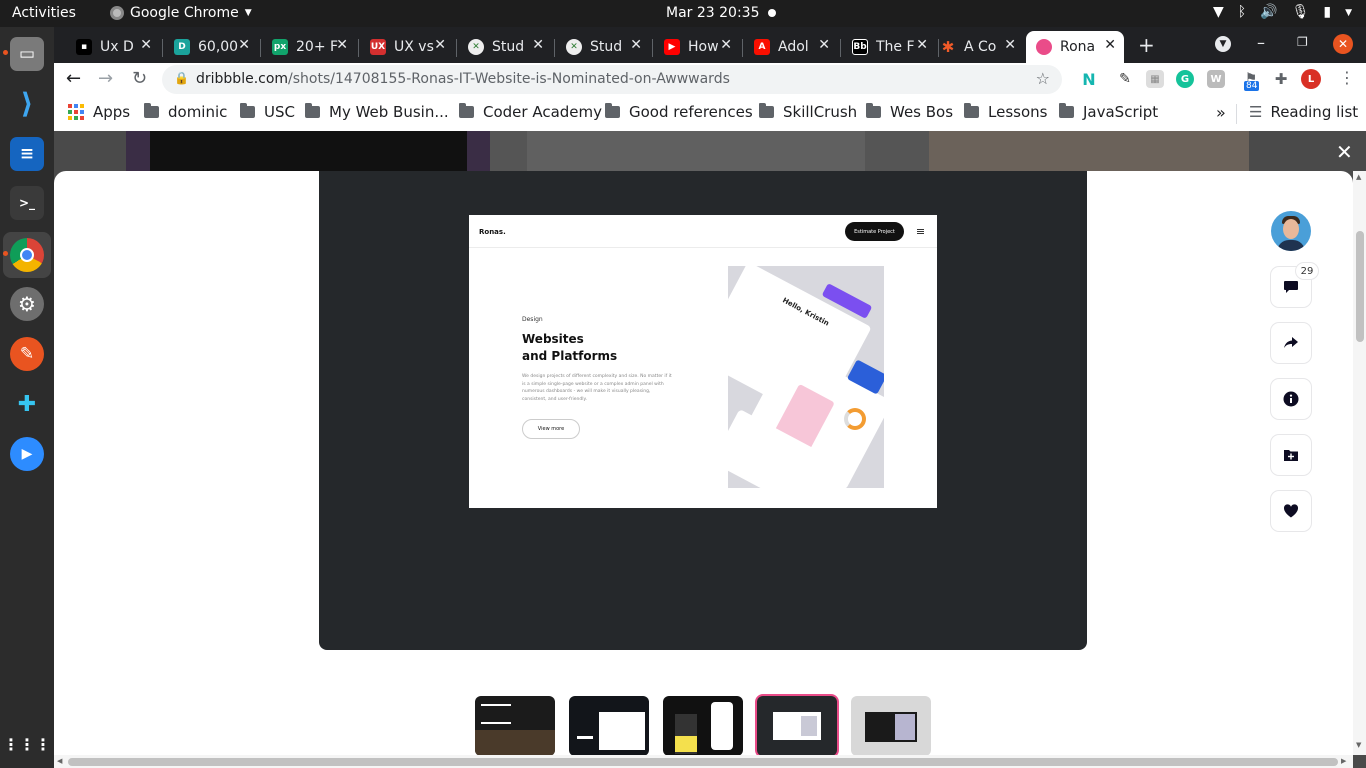 The image size is (1366, 768). Describe the element at coordinates (99, 112) in the screenshot. I see `apps-shortcut: Apps` at that location.